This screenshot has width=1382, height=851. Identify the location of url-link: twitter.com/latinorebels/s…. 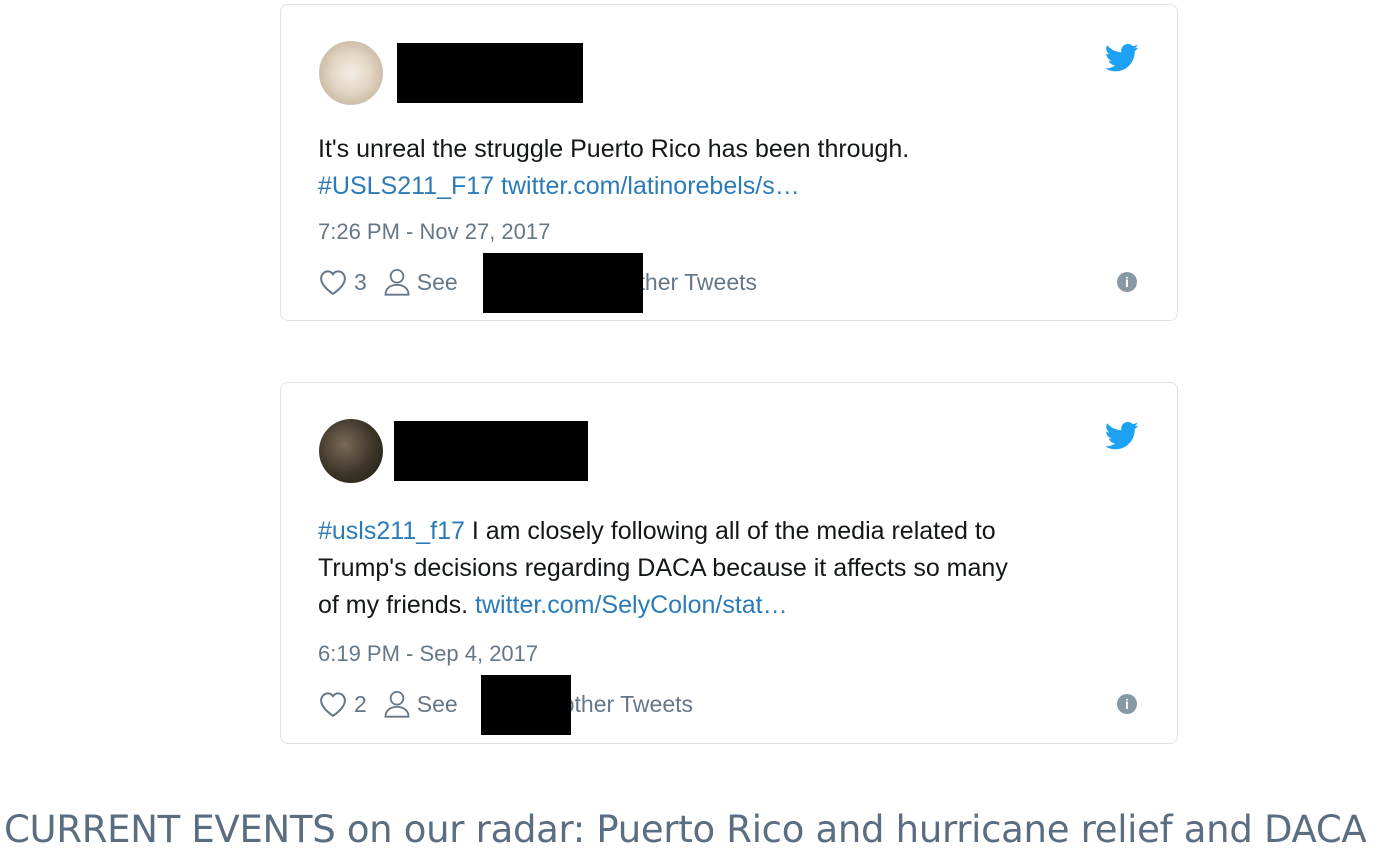
(650, 186).